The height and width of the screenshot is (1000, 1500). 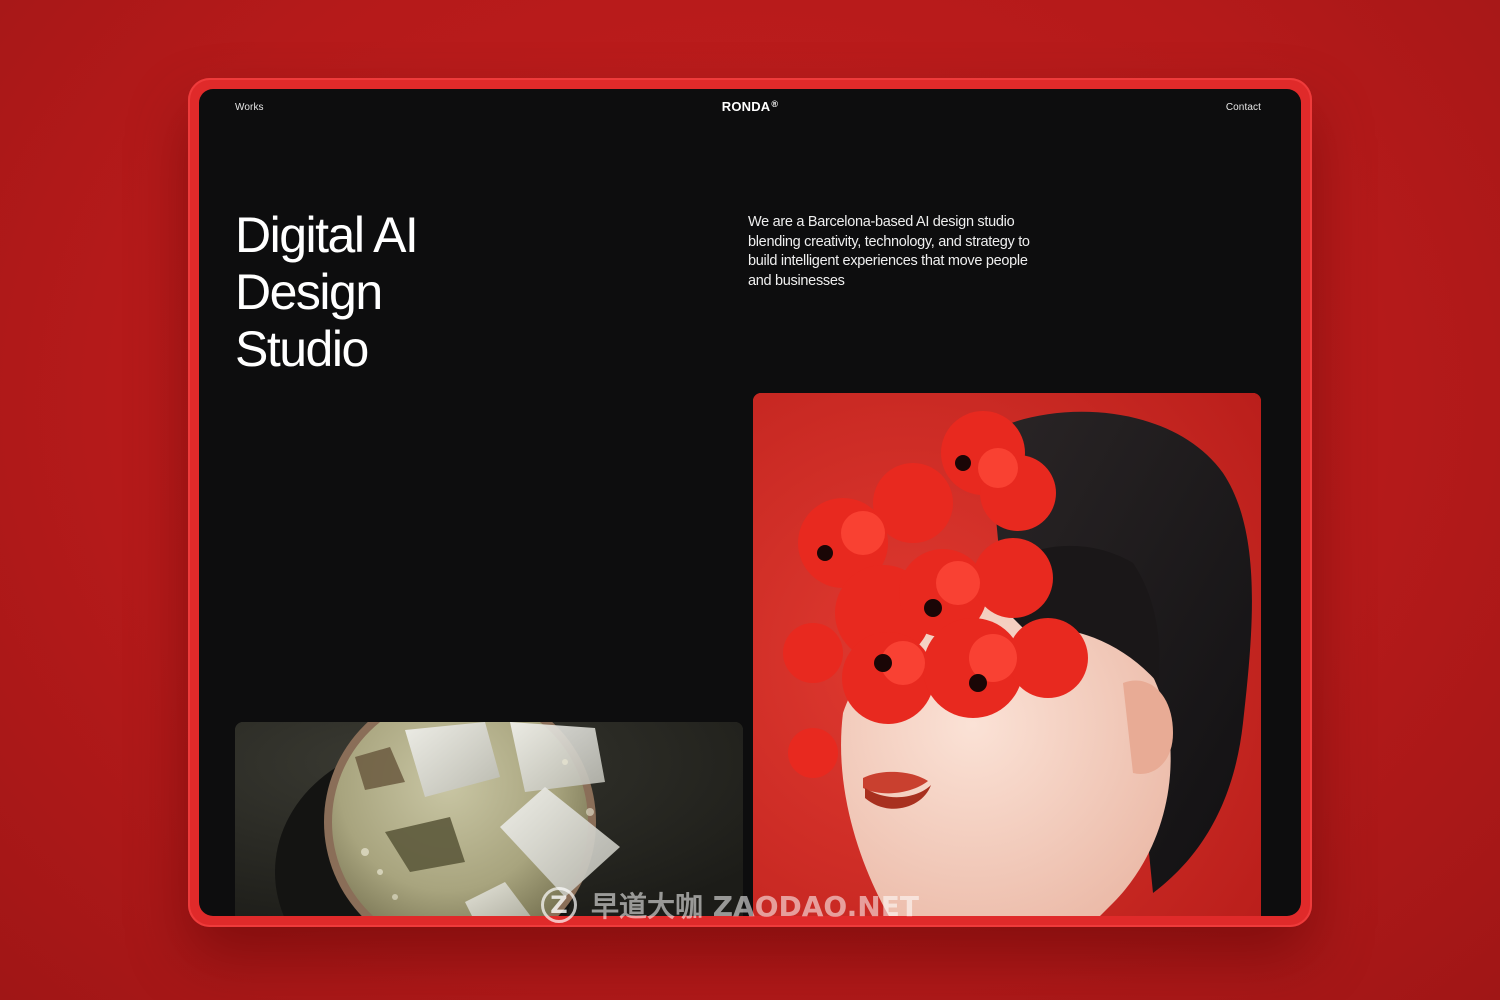 I want to click on hero-title-line: Design, so click(x=309, y=292).